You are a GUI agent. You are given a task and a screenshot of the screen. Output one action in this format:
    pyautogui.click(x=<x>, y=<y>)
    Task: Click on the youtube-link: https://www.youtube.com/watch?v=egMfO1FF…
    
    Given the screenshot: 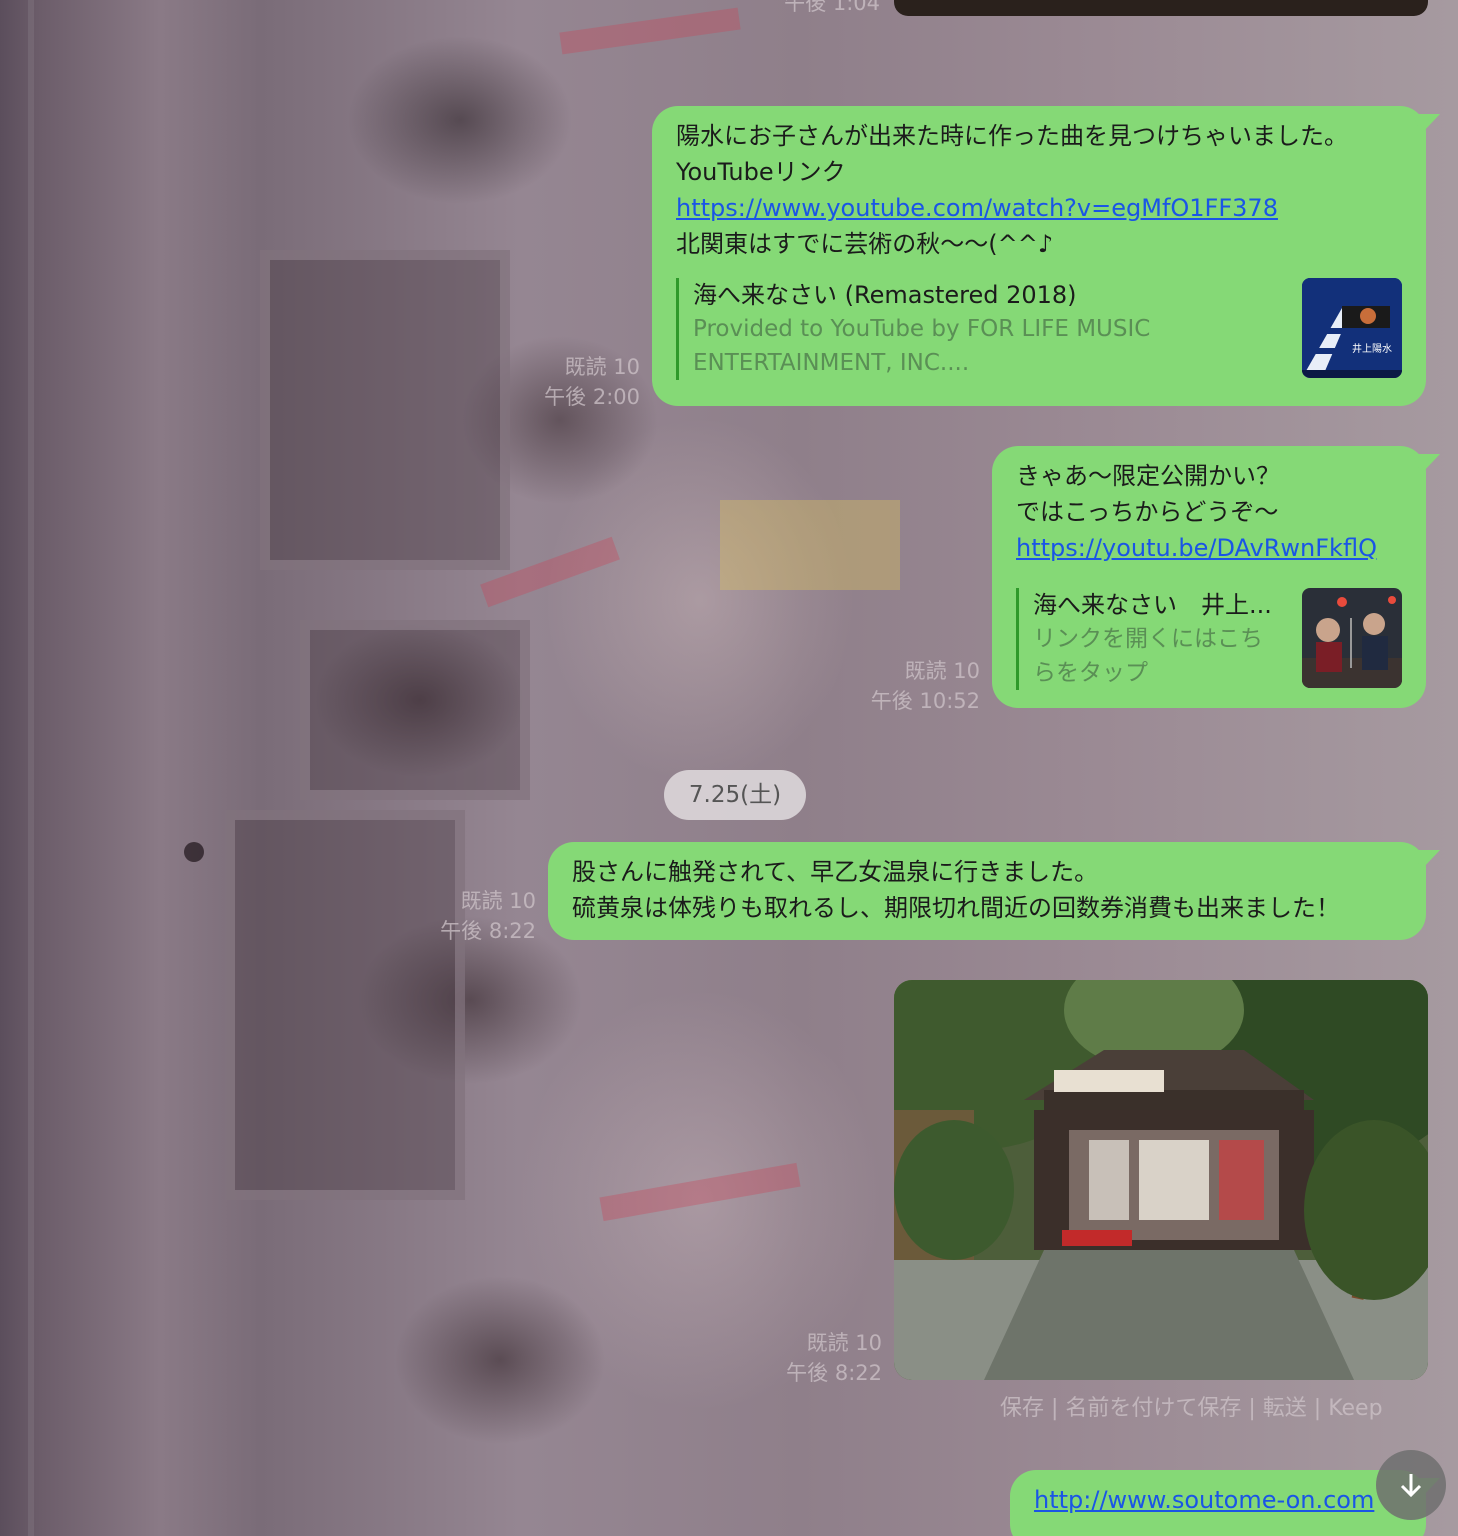 What is the action you would take?
    pyautogui.click(x=1039, y=208)
    